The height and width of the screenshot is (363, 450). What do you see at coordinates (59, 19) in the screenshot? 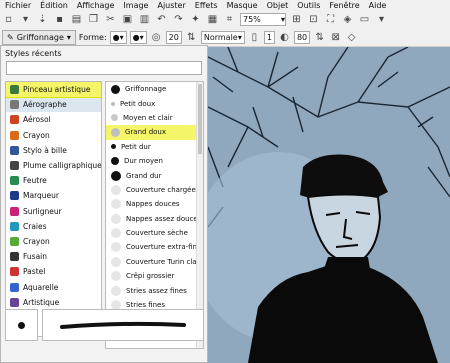
I see `save-icon: ▪` at bounding box center [59, 19].